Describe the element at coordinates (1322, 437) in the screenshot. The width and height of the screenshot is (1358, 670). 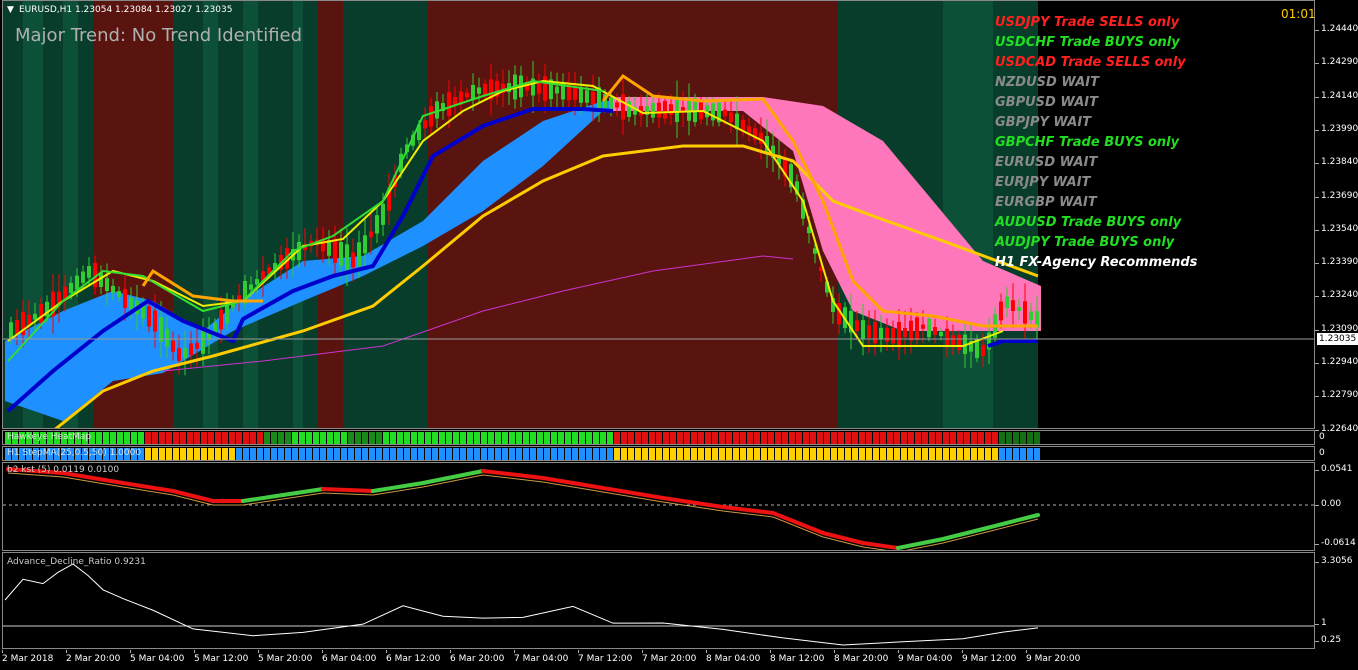
I see `heatmap-axis-value: 0` at that location.